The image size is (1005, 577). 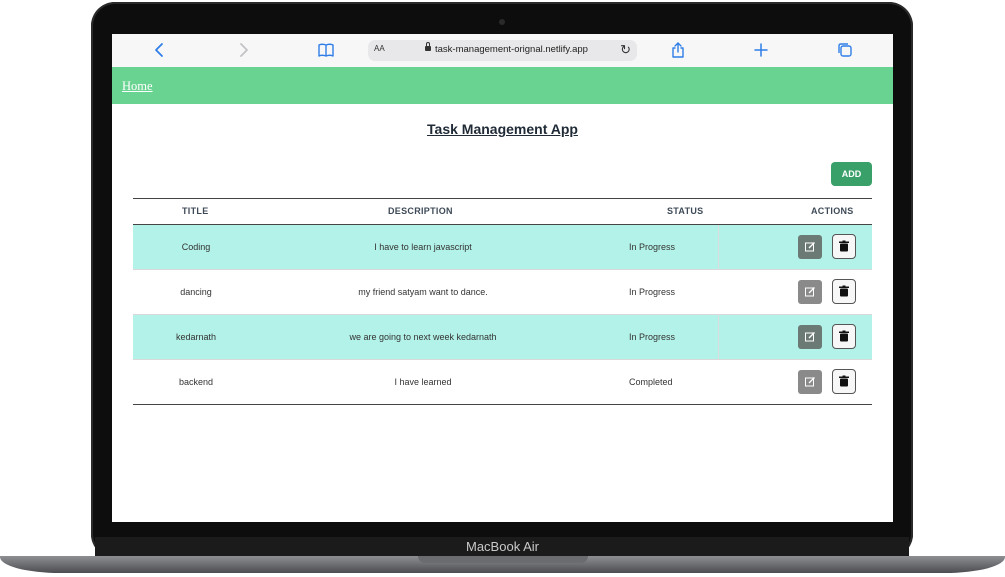 I want to click on page-title: Task Management App, so click(x=502, y=129).